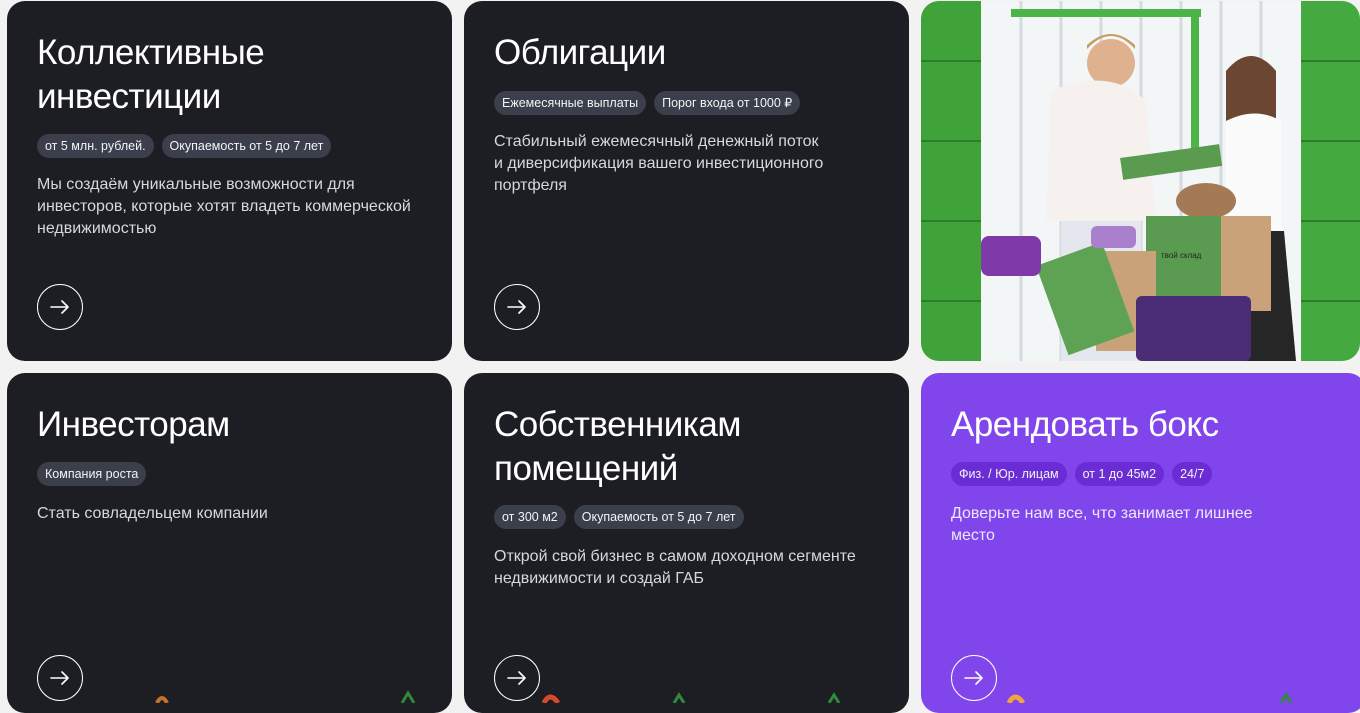 The height and width of the screenshot is (713, 1360). I want to click on tag-min-amount: от 5 млн. рублей., so click(95, 146).